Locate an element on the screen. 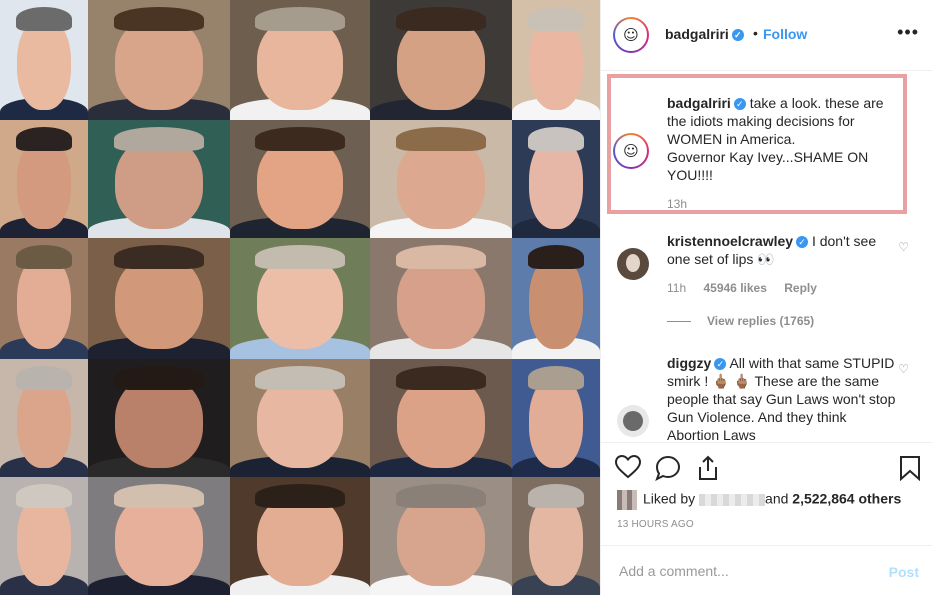 The height and width of the screenshot is (596, 932). username-text: badgalriri is located at coordinates (697, 34).